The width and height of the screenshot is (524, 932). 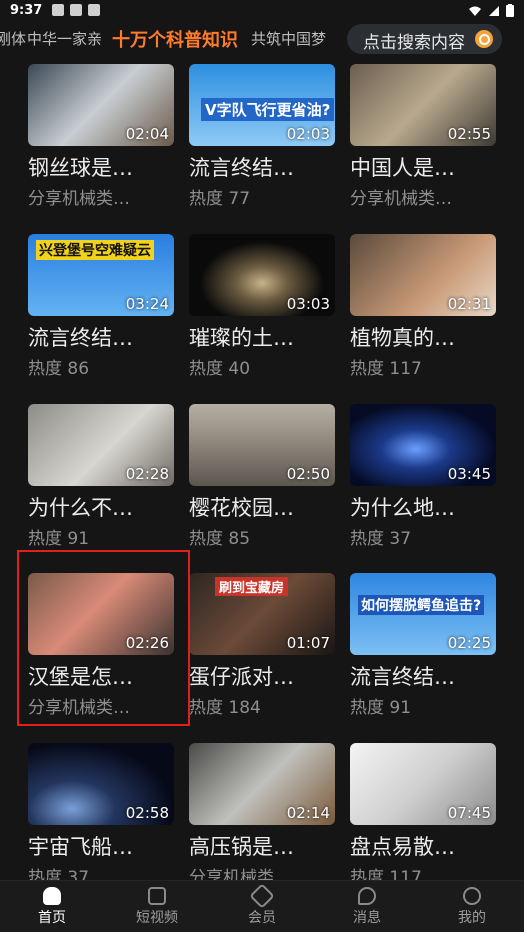 I want to click on thumbnail-caption: 刷到宝藏房, so click(x=252, y=586).